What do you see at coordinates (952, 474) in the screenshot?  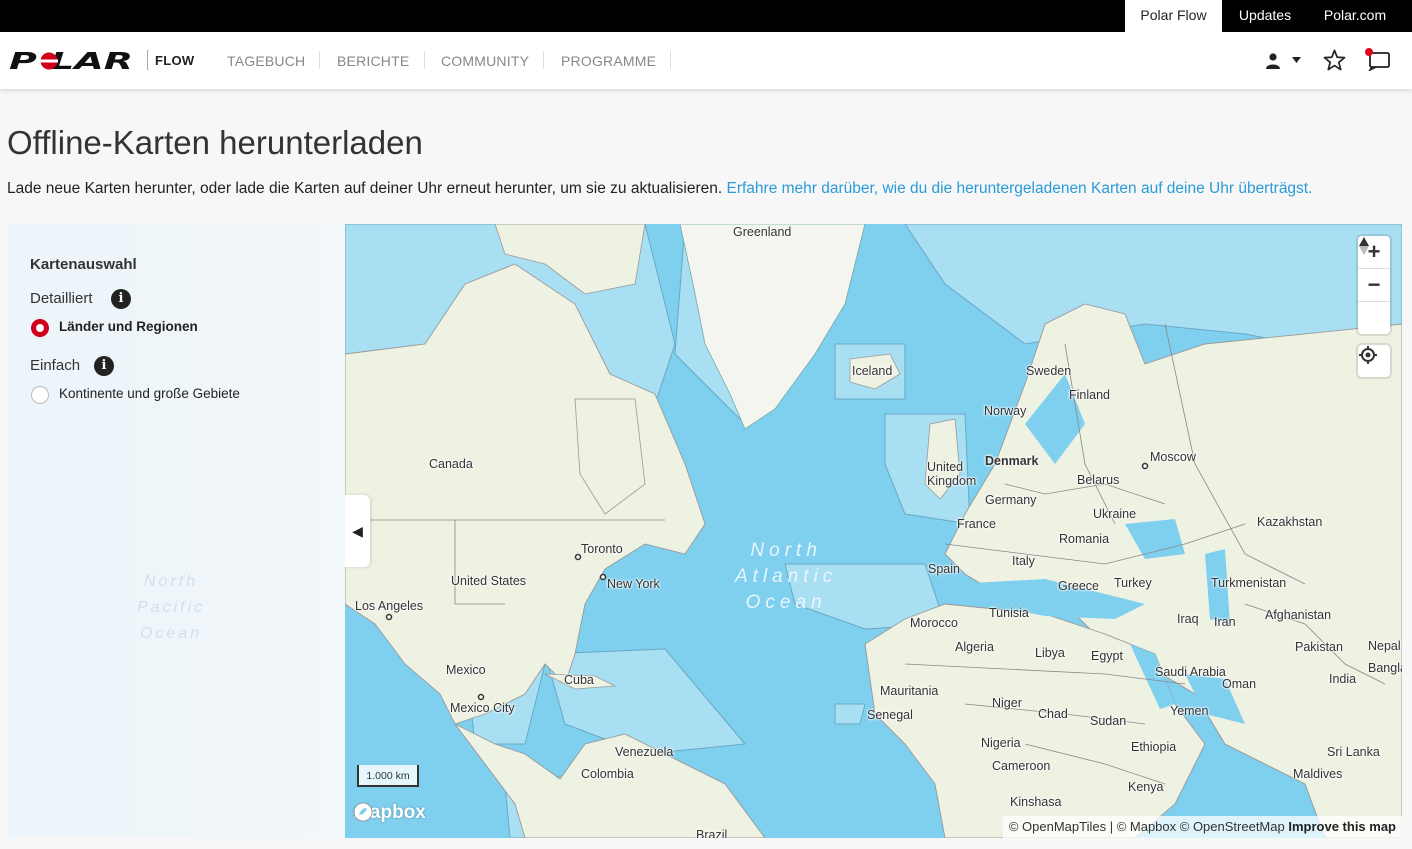 I see `map-label: United Kingdom` at bounding box center [952, 474].